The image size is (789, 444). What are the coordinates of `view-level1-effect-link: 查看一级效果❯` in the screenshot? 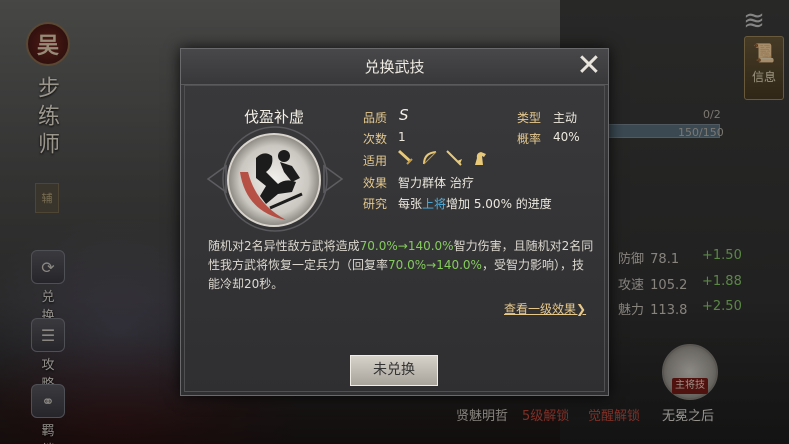 It's located at (545, 308).